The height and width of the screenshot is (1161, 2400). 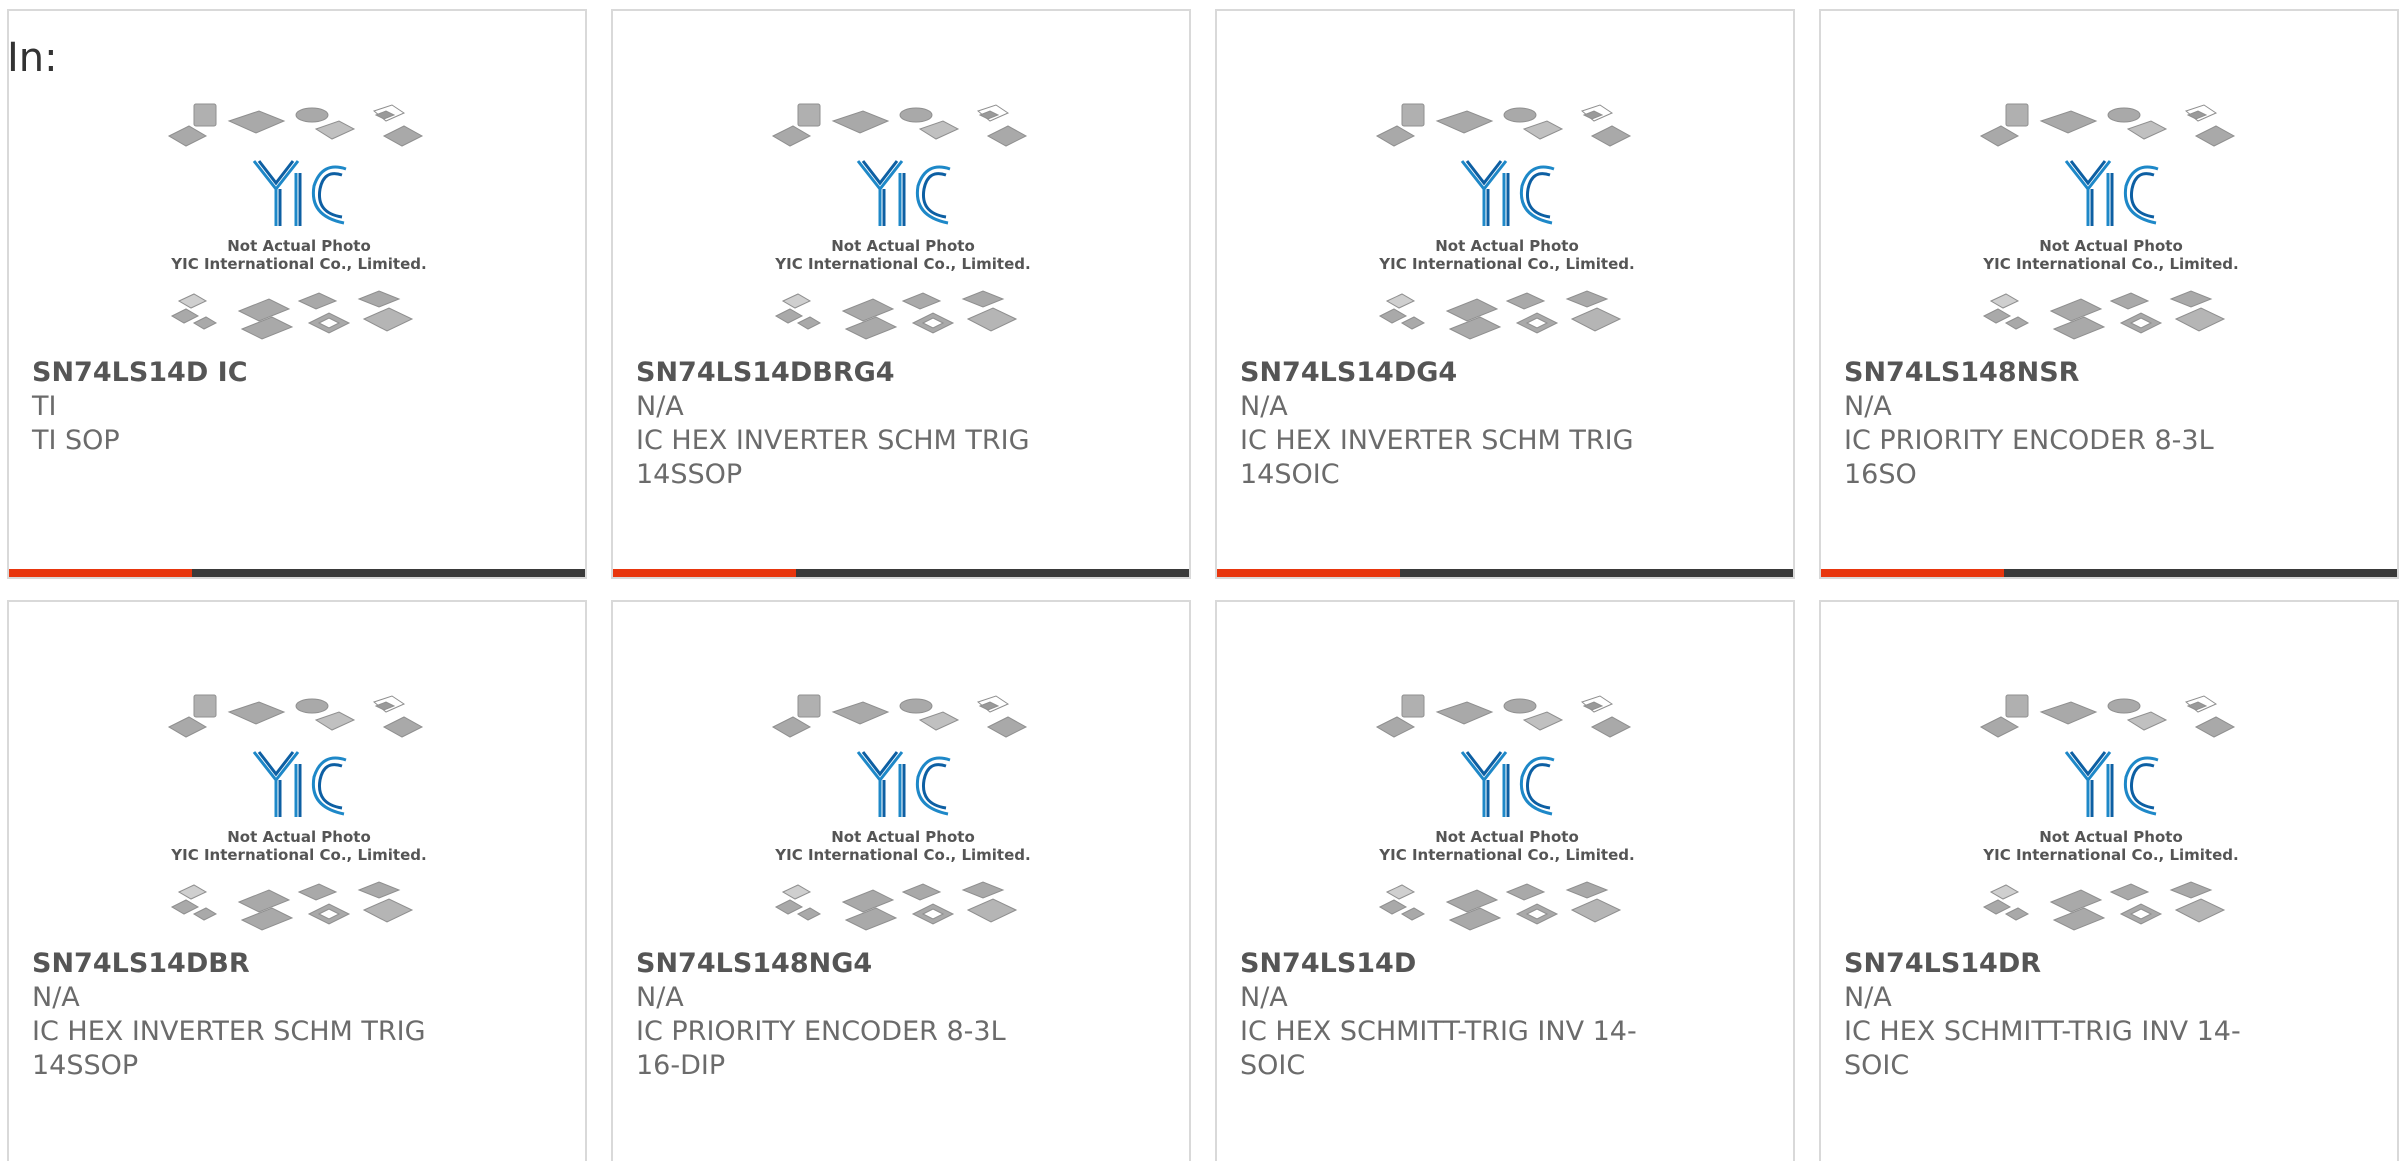 I want to click on description-text: IC PRIORITY ENCODER 8-3L 16SO, so click(x=2029, y=457).